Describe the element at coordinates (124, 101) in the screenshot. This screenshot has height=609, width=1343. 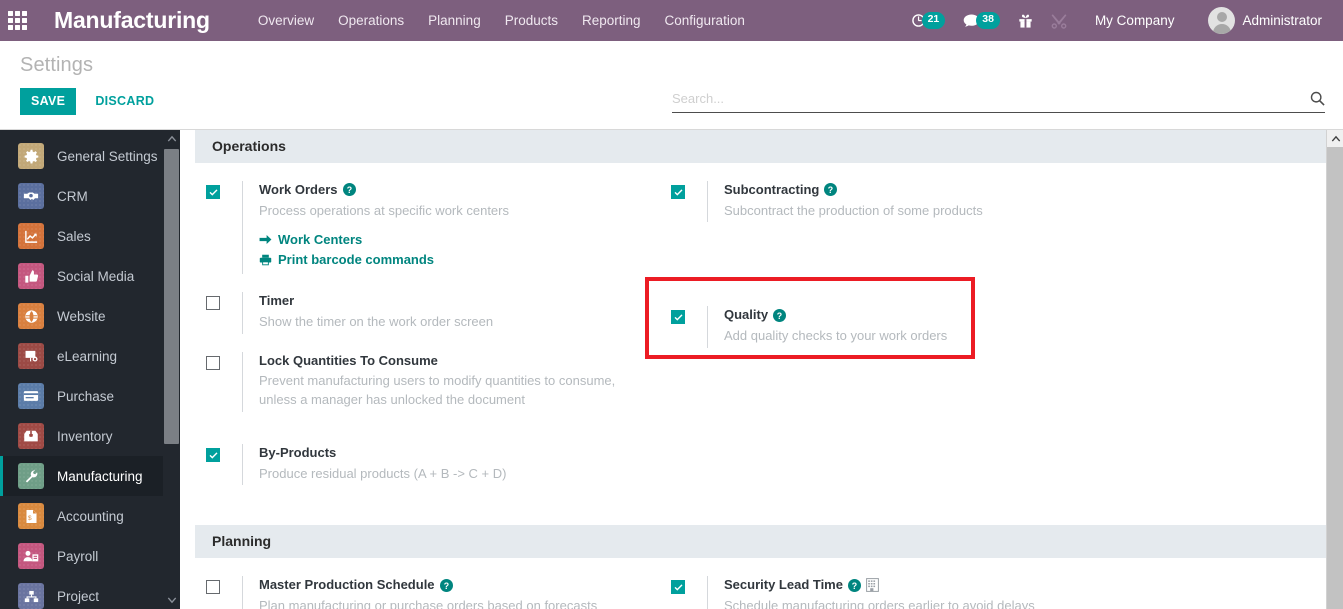
I see `discard-button: DISCARD` at that location.